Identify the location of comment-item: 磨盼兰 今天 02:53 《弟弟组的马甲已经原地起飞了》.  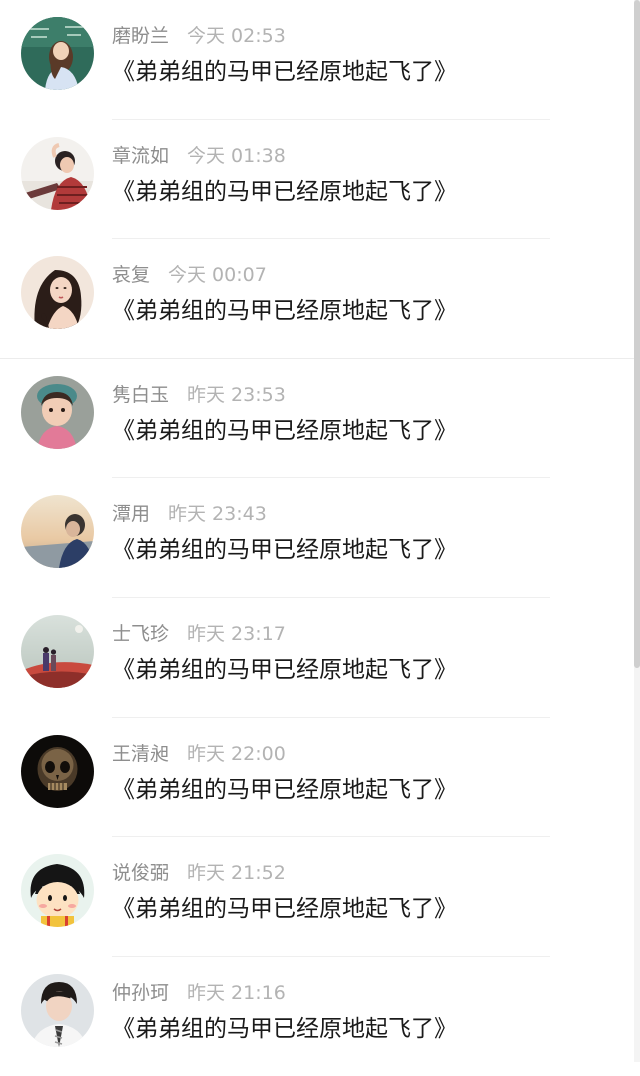
(320, 60).